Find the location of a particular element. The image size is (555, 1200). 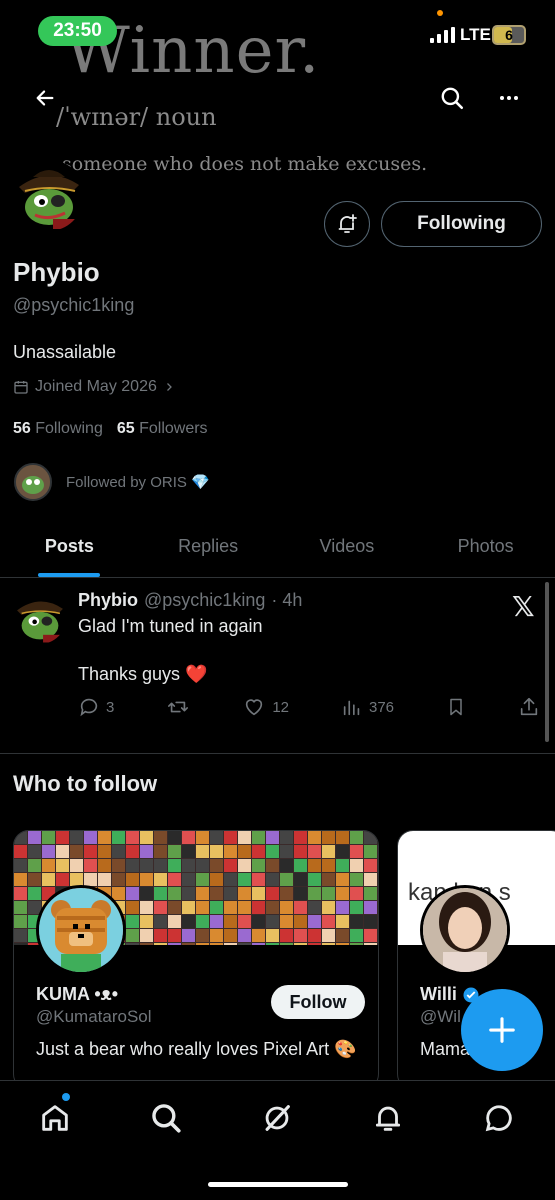

battery-level: 6 is located at coordinates (509, 35).